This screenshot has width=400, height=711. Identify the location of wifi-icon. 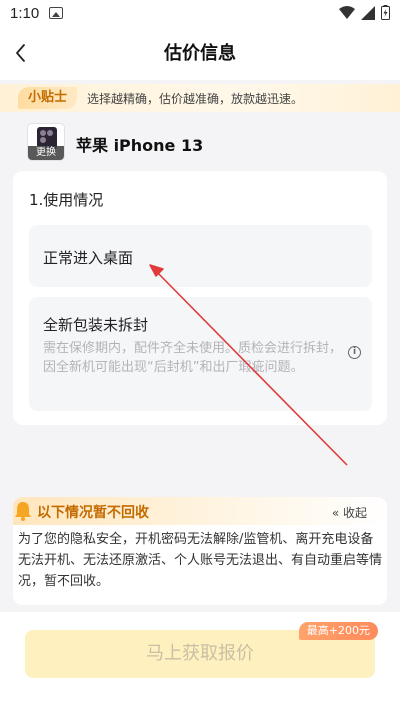
(347, 12).